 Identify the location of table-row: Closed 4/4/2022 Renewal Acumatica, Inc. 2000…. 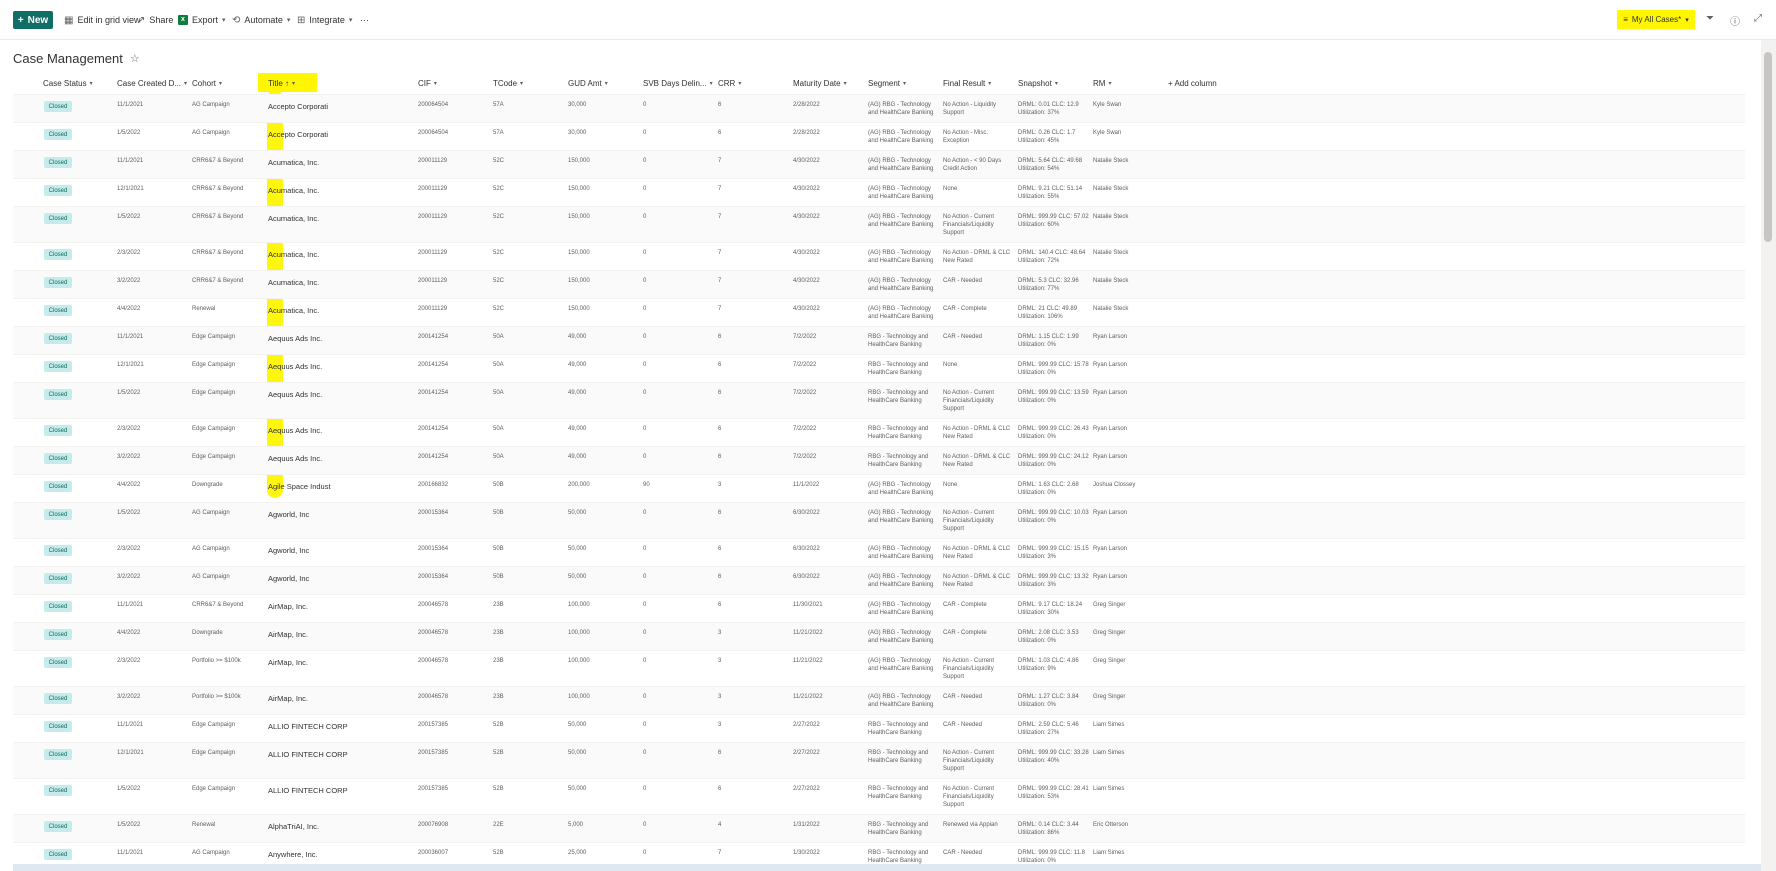
(879, 312).